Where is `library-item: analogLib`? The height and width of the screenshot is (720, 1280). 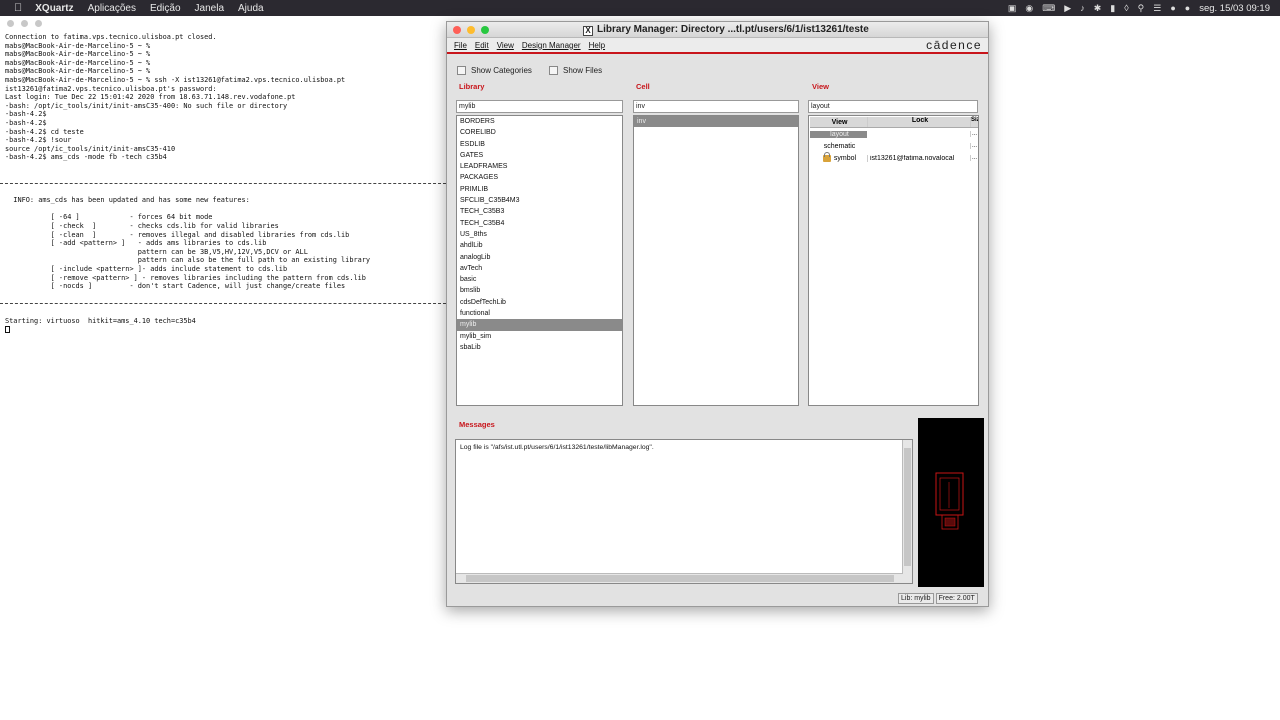 library-item: analogLib is located at coordinates (539, 257).